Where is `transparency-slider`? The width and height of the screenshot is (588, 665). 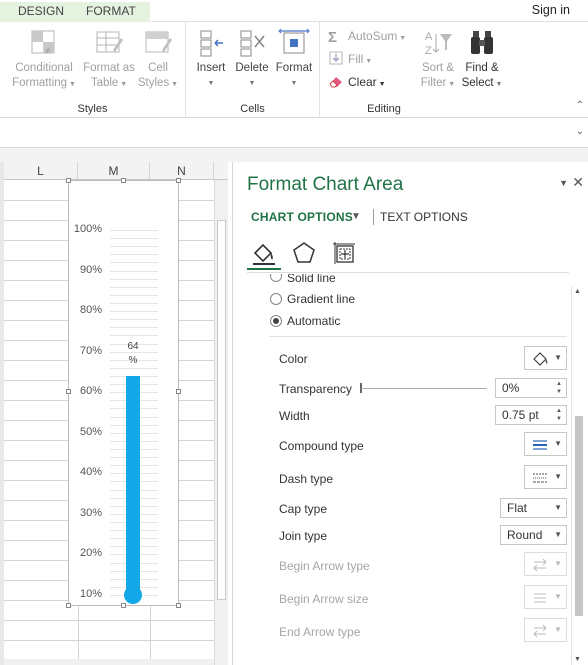
transparency-slider is located at coordinates (424, 388).